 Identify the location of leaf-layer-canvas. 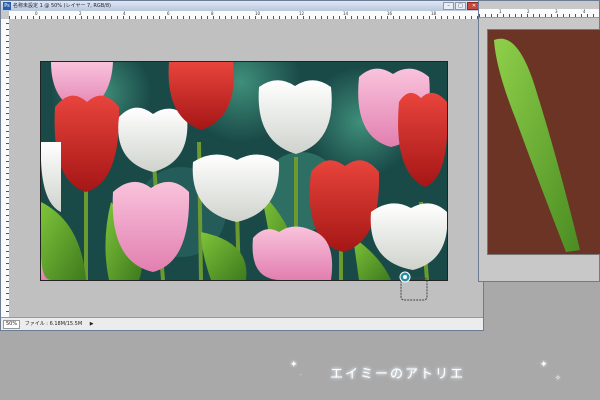
(543, 142).